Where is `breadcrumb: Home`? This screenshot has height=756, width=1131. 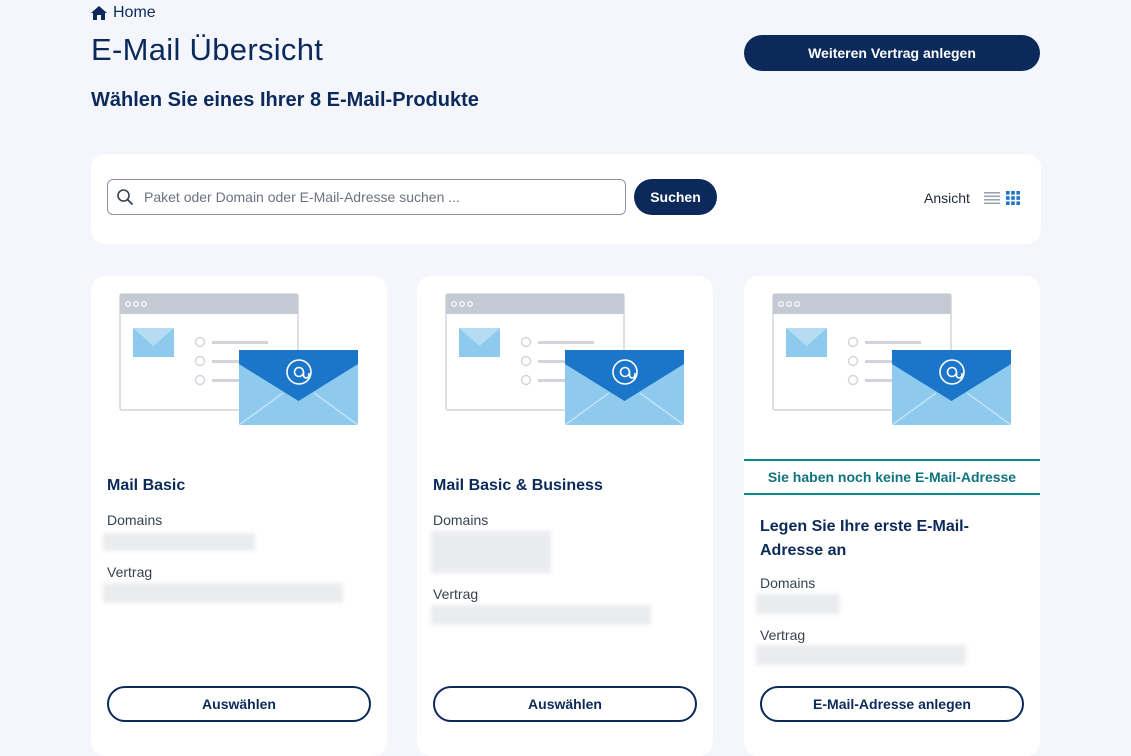 breadcrumb: Home is located at coordinates (123, 13).